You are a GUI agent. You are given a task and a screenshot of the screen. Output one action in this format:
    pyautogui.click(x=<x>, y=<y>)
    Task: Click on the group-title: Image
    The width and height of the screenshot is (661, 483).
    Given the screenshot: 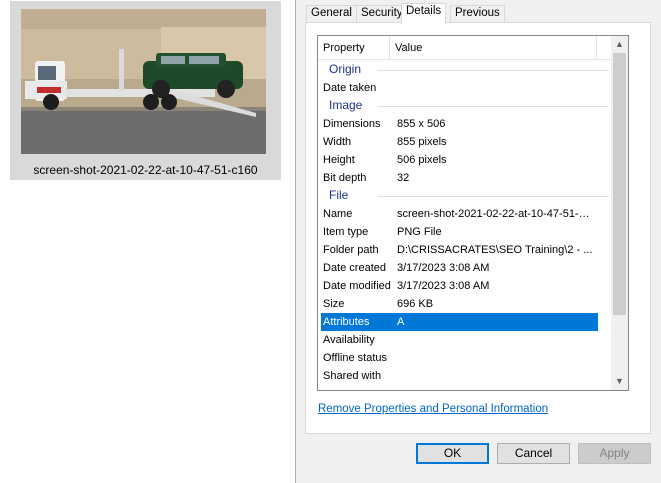 What is the action you would take?
    pyautogui.click(x=348, y=105)
    